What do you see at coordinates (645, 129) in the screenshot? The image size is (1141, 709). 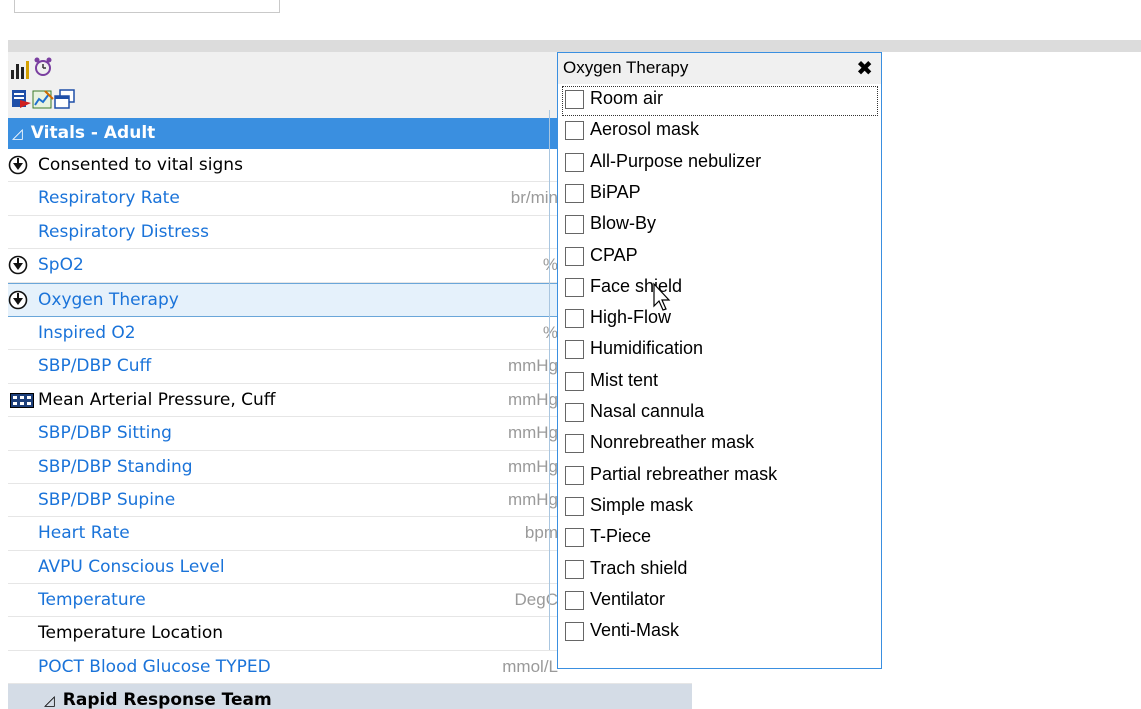 I see `option-label: Aerosol mask` at bounding box center [645, 129].